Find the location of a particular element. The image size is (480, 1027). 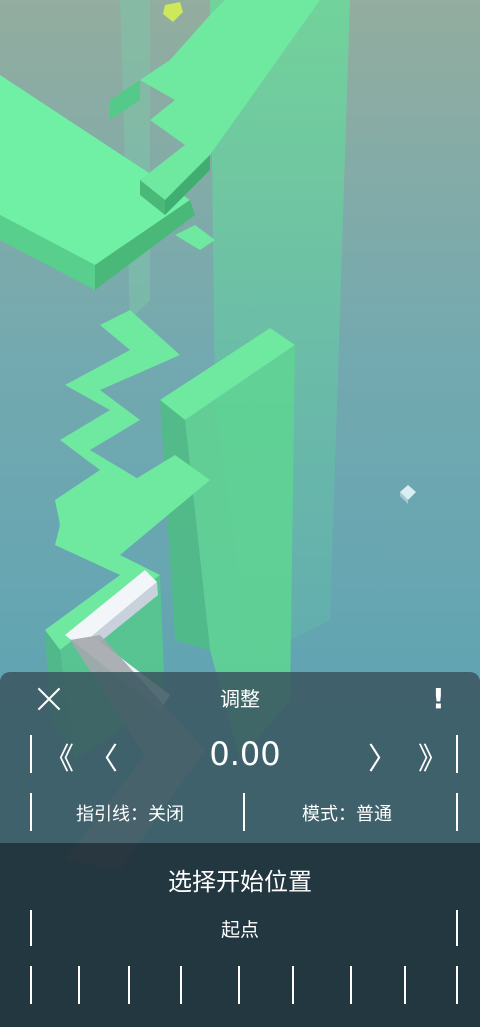

step-back-button: 〈 is located at coordinates (103, 756).